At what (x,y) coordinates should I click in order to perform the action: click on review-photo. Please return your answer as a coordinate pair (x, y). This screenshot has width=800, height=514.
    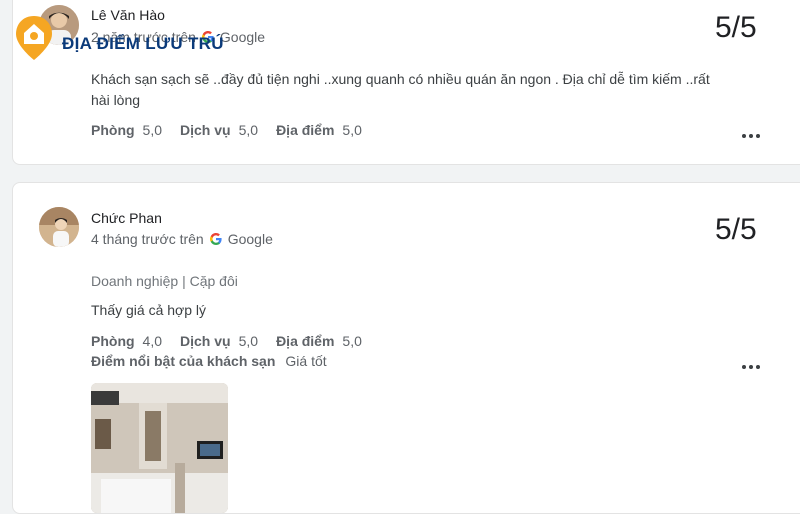
    Looking at the image, I should click on (159, 448).